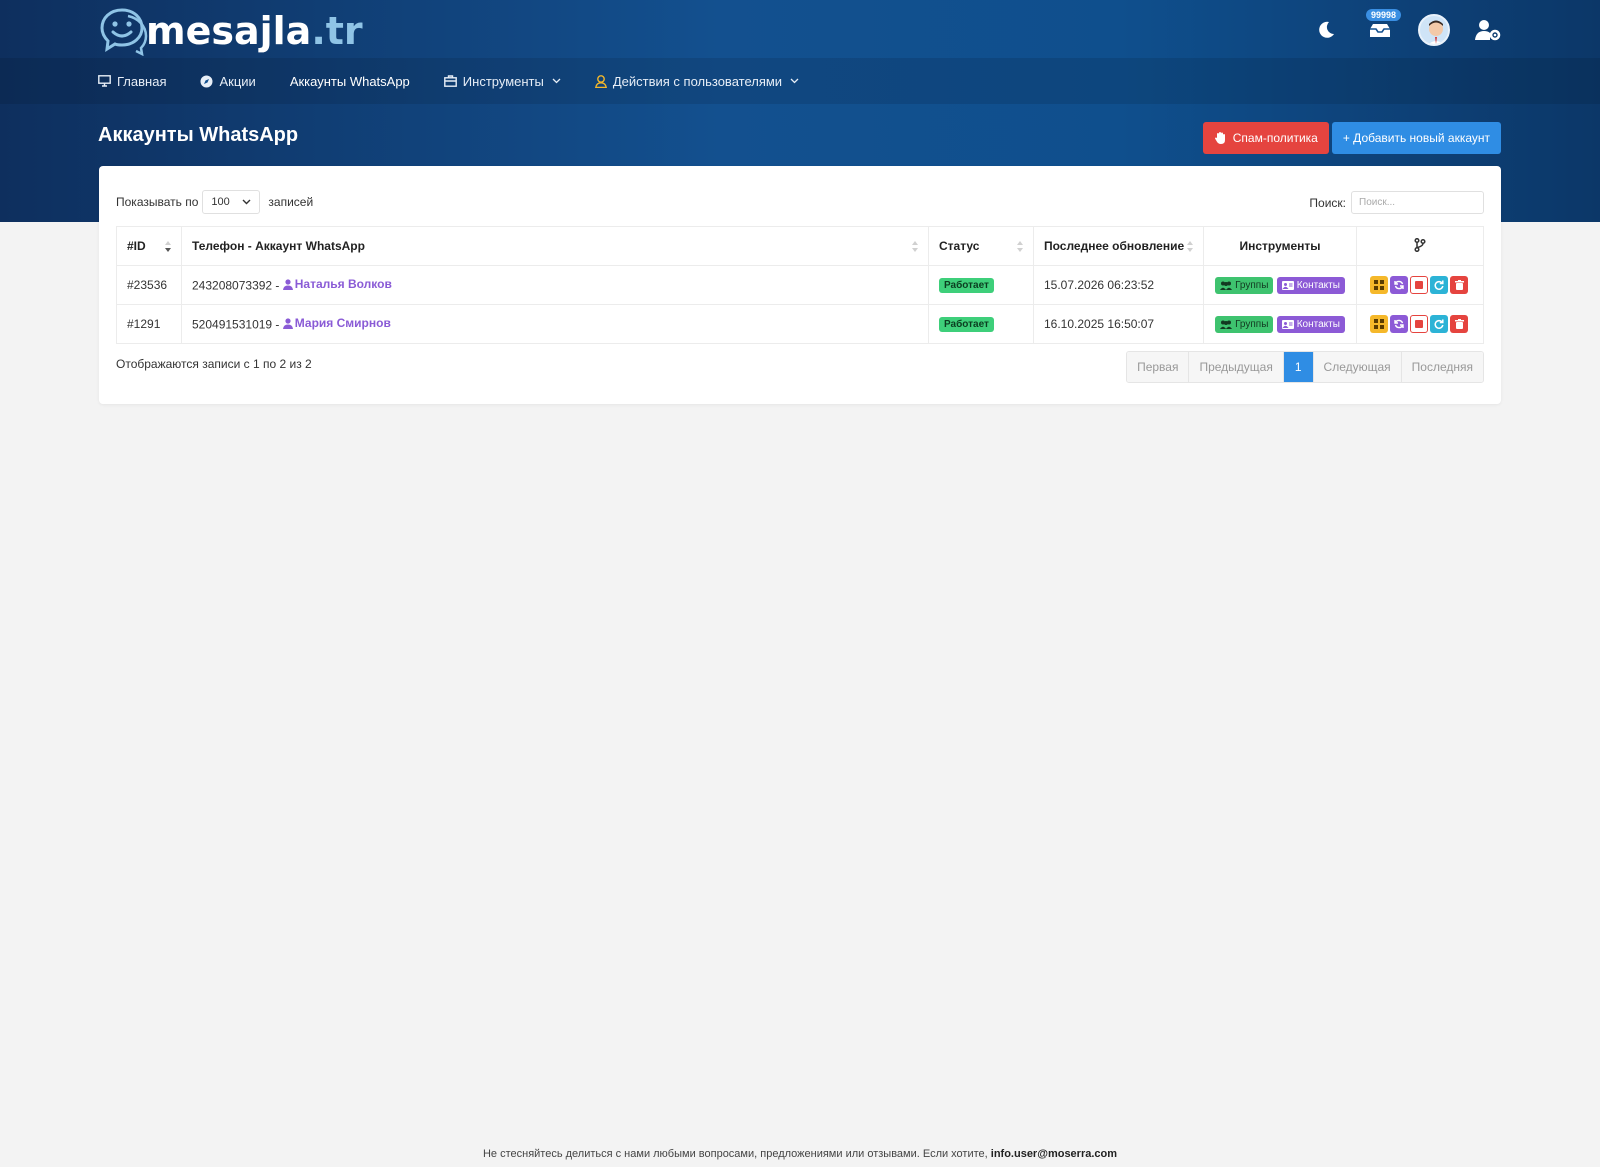 The width and height of the screenshot is (1600, 1167). I want to click on col-tools: Инструменты, so click(1280, 246).